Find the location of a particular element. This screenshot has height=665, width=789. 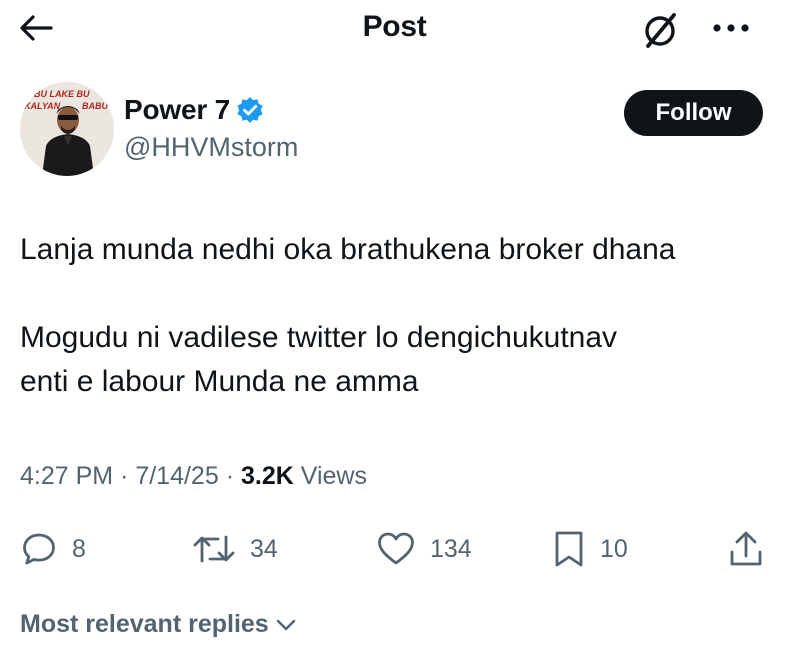

more-dots-icon is located at coordinates (731, 28).